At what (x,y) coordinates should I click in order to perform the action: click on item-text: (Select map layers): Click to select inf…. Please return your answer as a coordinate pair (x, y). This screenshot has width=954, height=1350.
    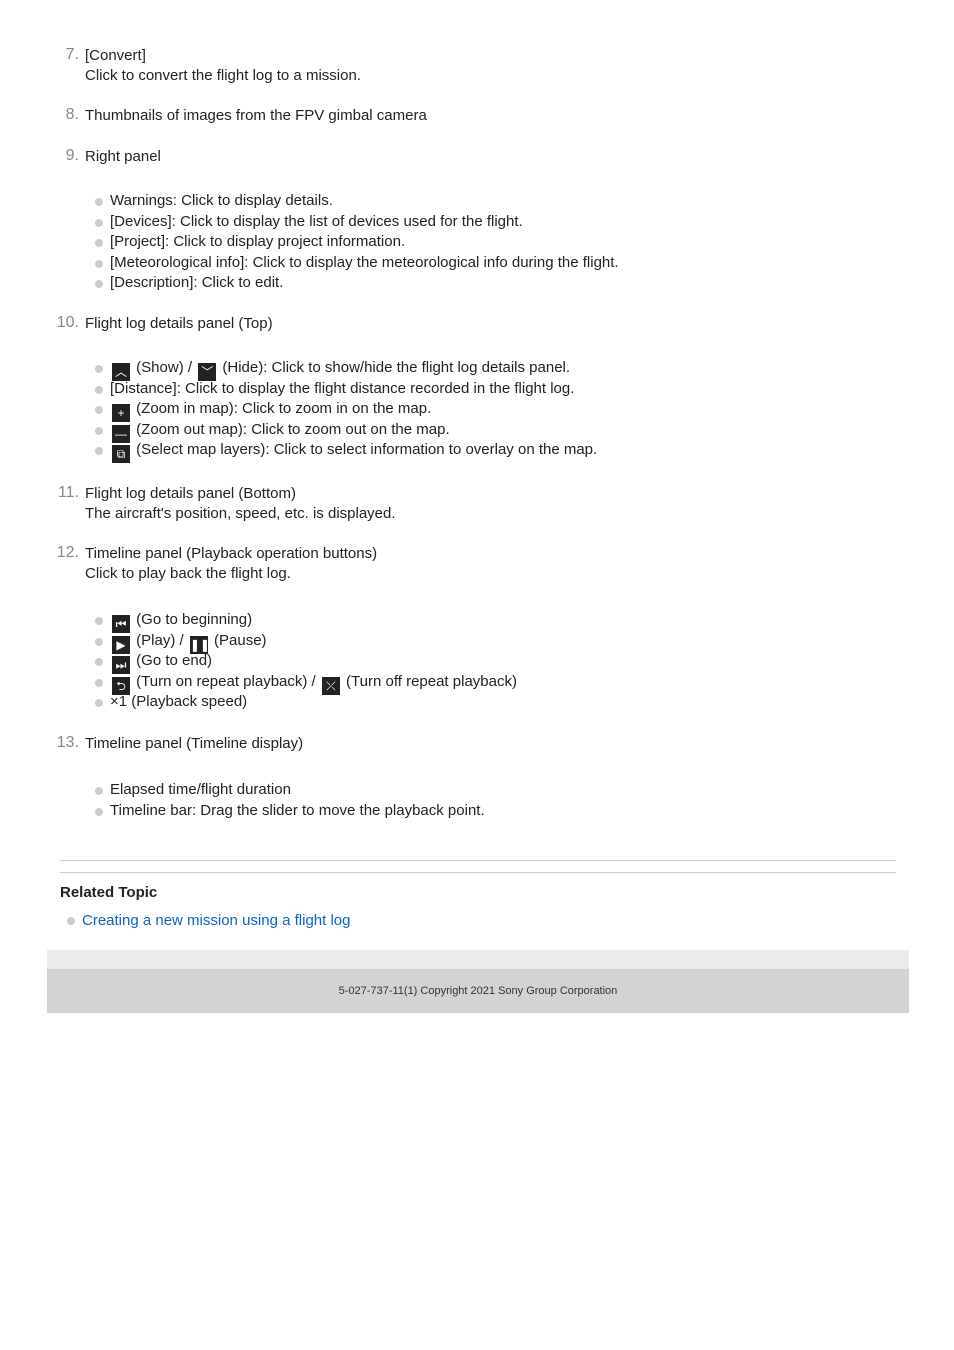
    Looking at the image, I should click on (367, 450).